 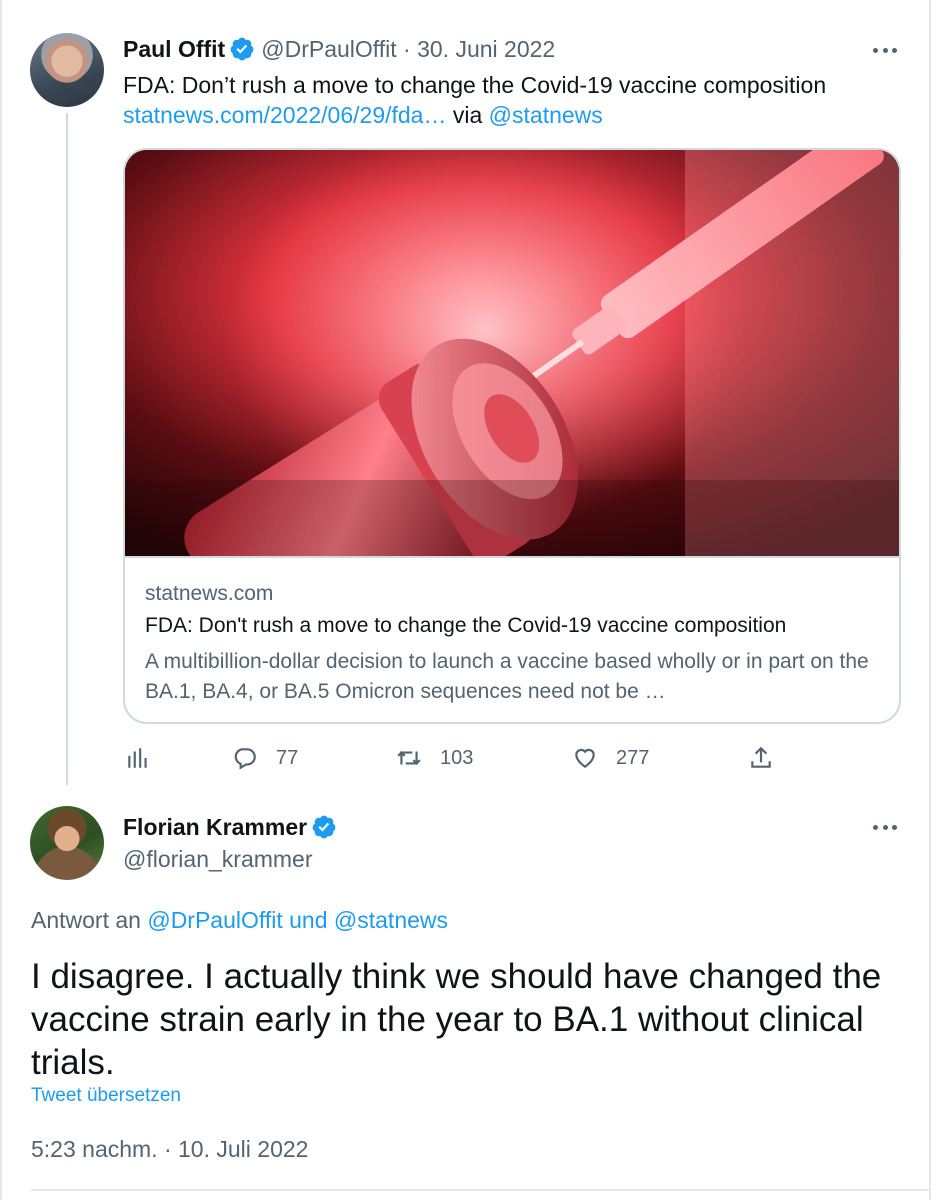 What do you see at coordinates (480, 1190) in the screenshot?
I see `bottom-divider` at bounding box center [480, 1190].